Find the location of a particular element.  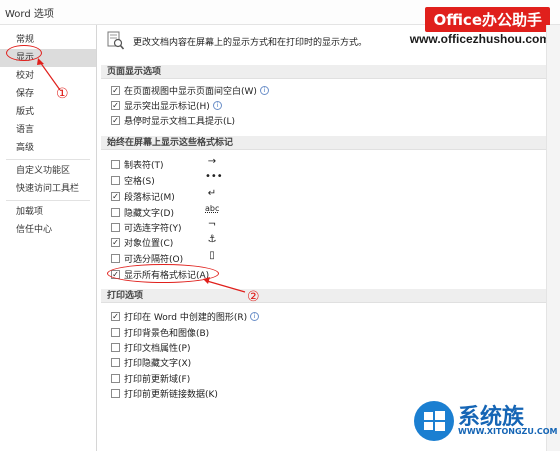

checkbox-print-background is located at coordinates (115, 332).